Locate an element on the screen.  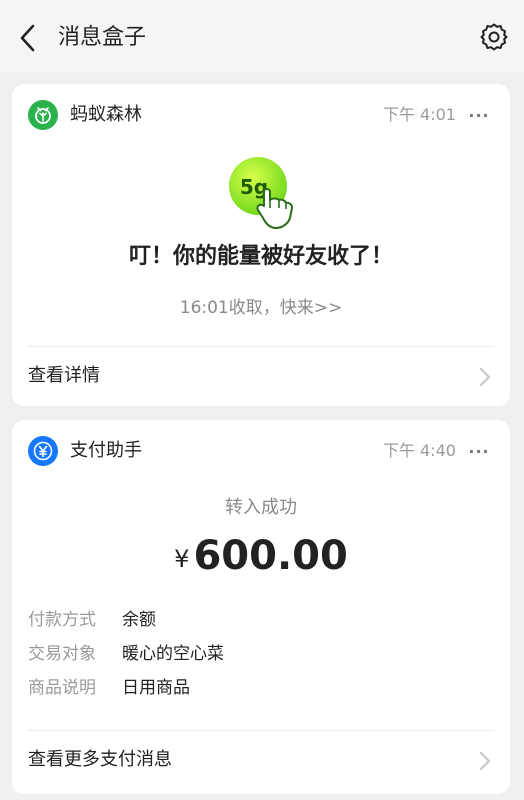
forest-app-icon is located at coordinates (43, 115).